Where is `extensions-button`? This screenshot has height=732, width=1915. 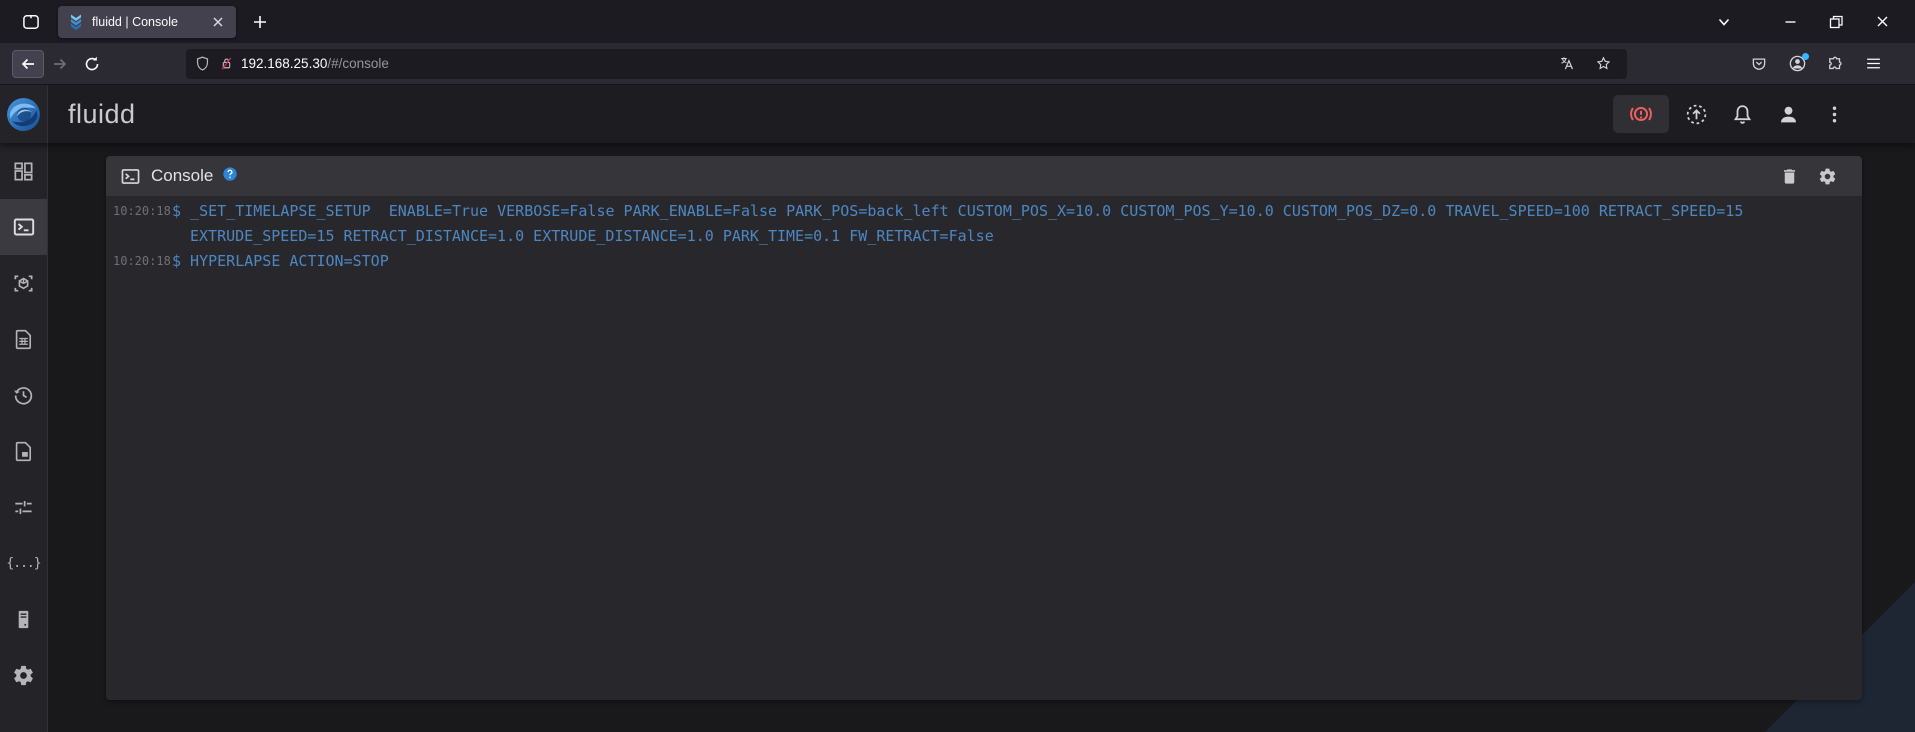
extensions-button is located at coordinates (1835, 64).